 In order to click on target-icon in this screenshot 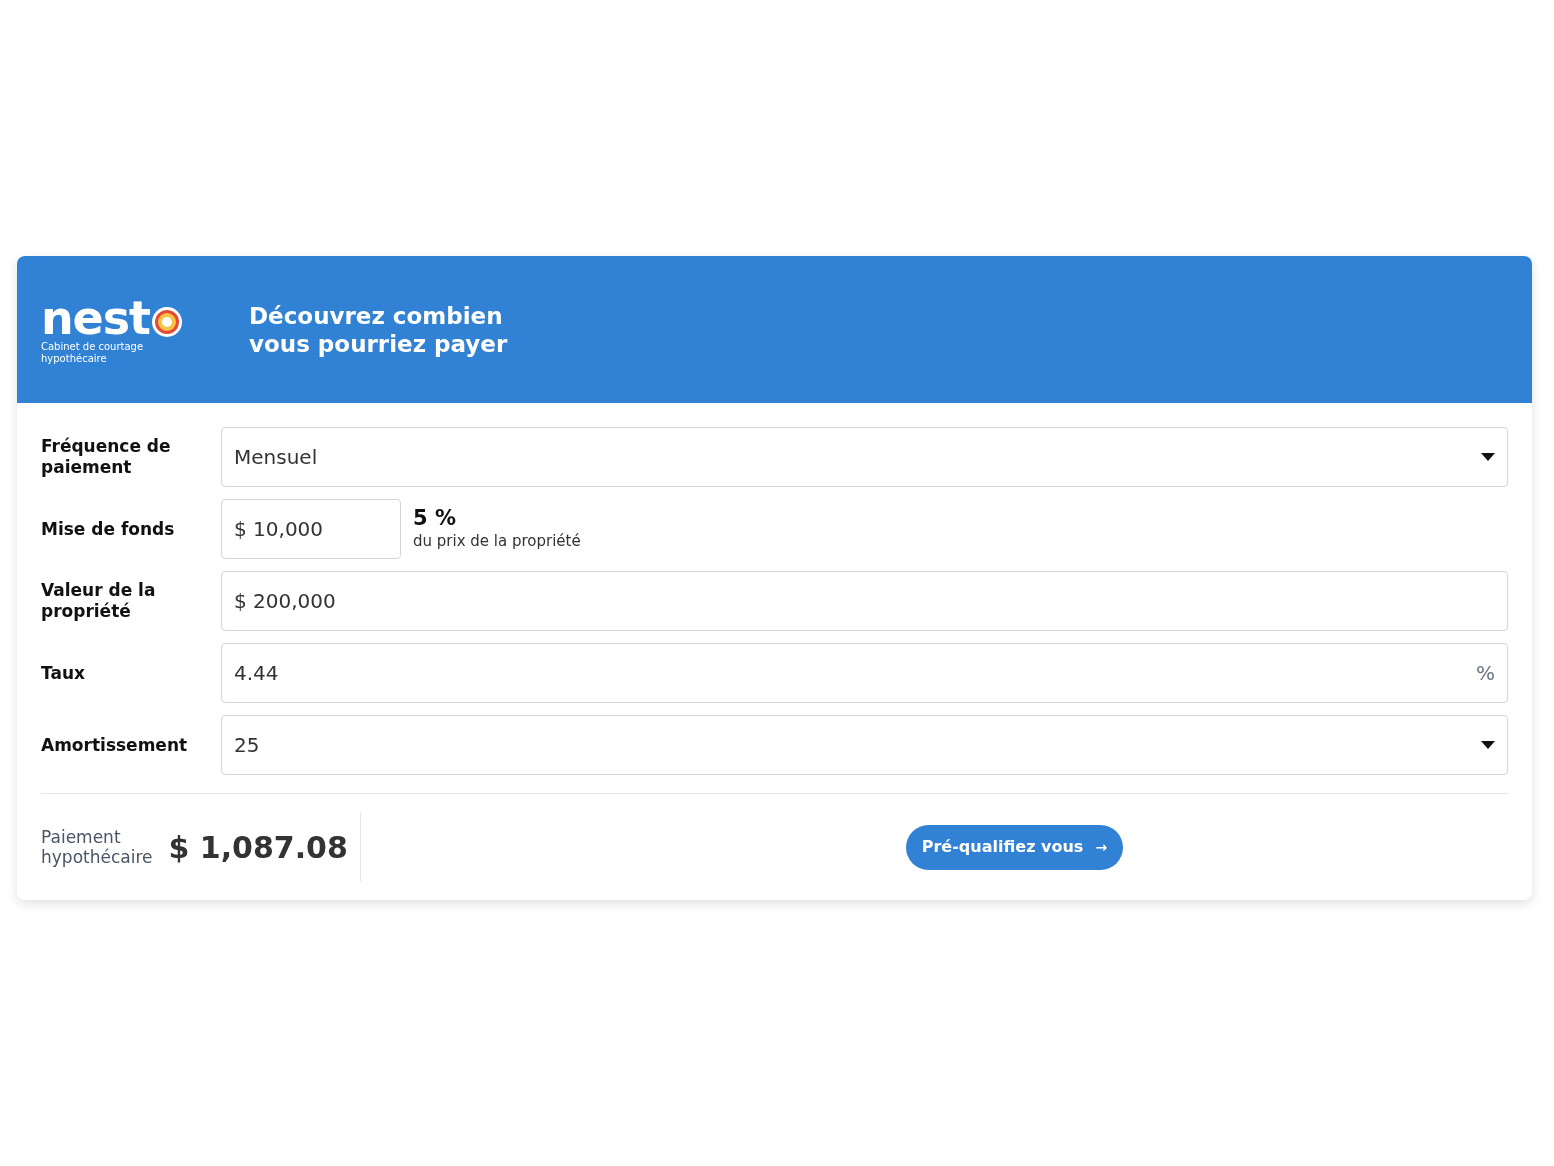, I will do `click(166, 321)`.